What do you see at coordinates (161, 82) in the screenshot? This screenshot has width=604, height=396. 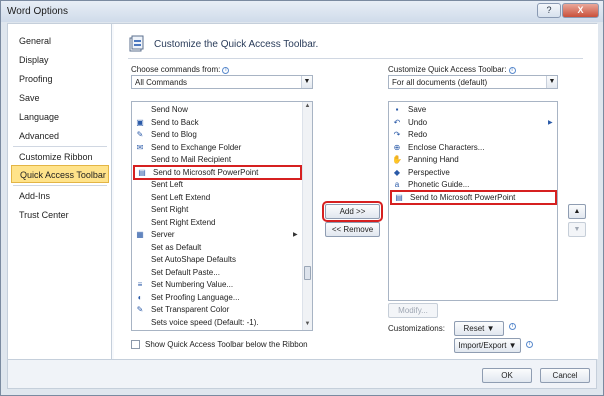 I see `choose-commands-value: All Commands` at bounding box center [161, 82].